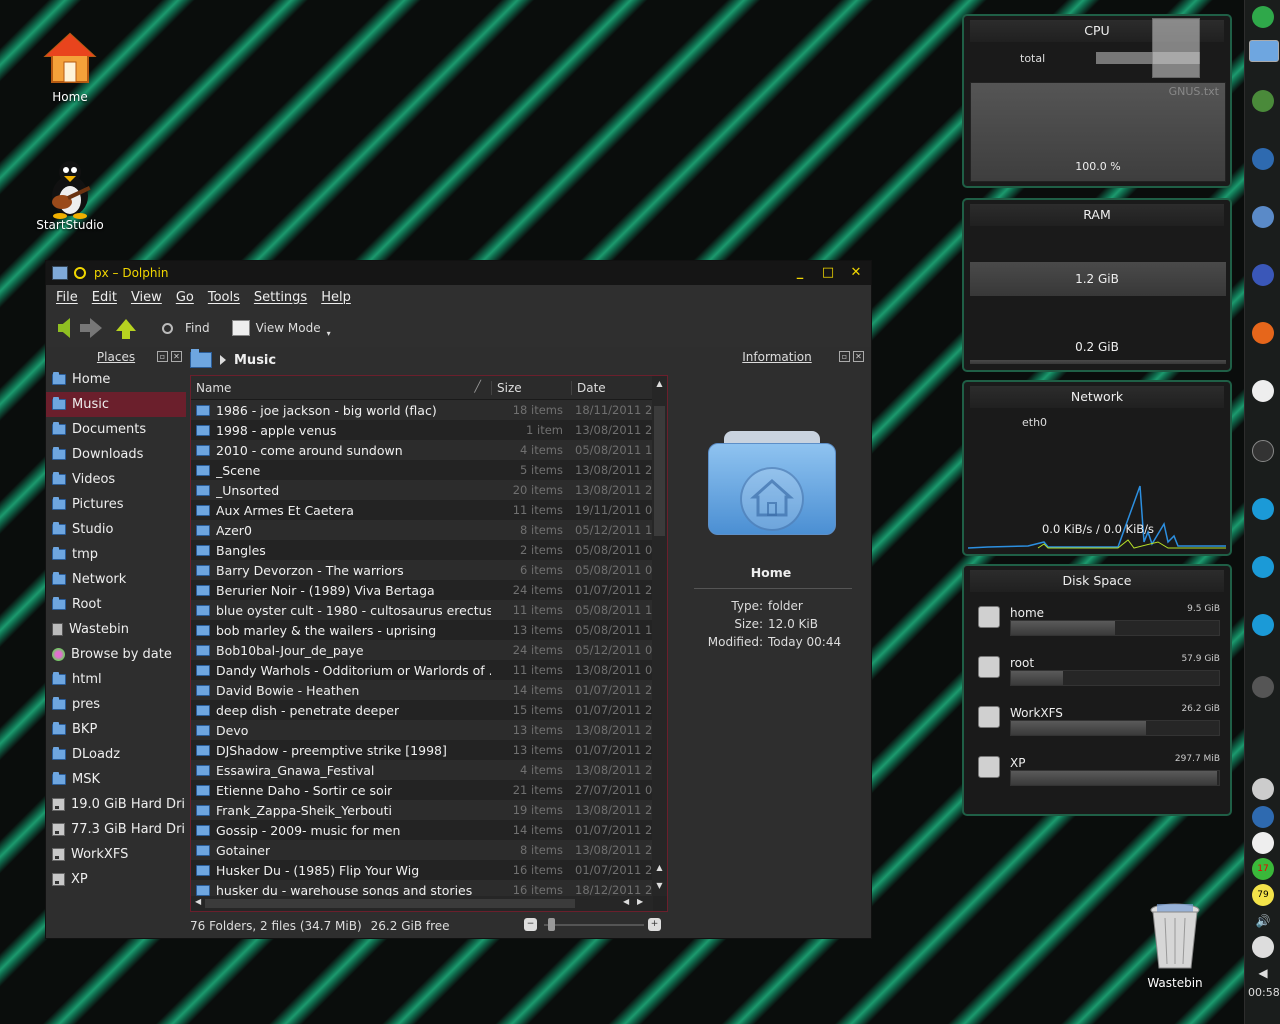 This screenshot has height=1024, width=1280. I want to click on scroll-left-icon: ◀, so click(198, 901).